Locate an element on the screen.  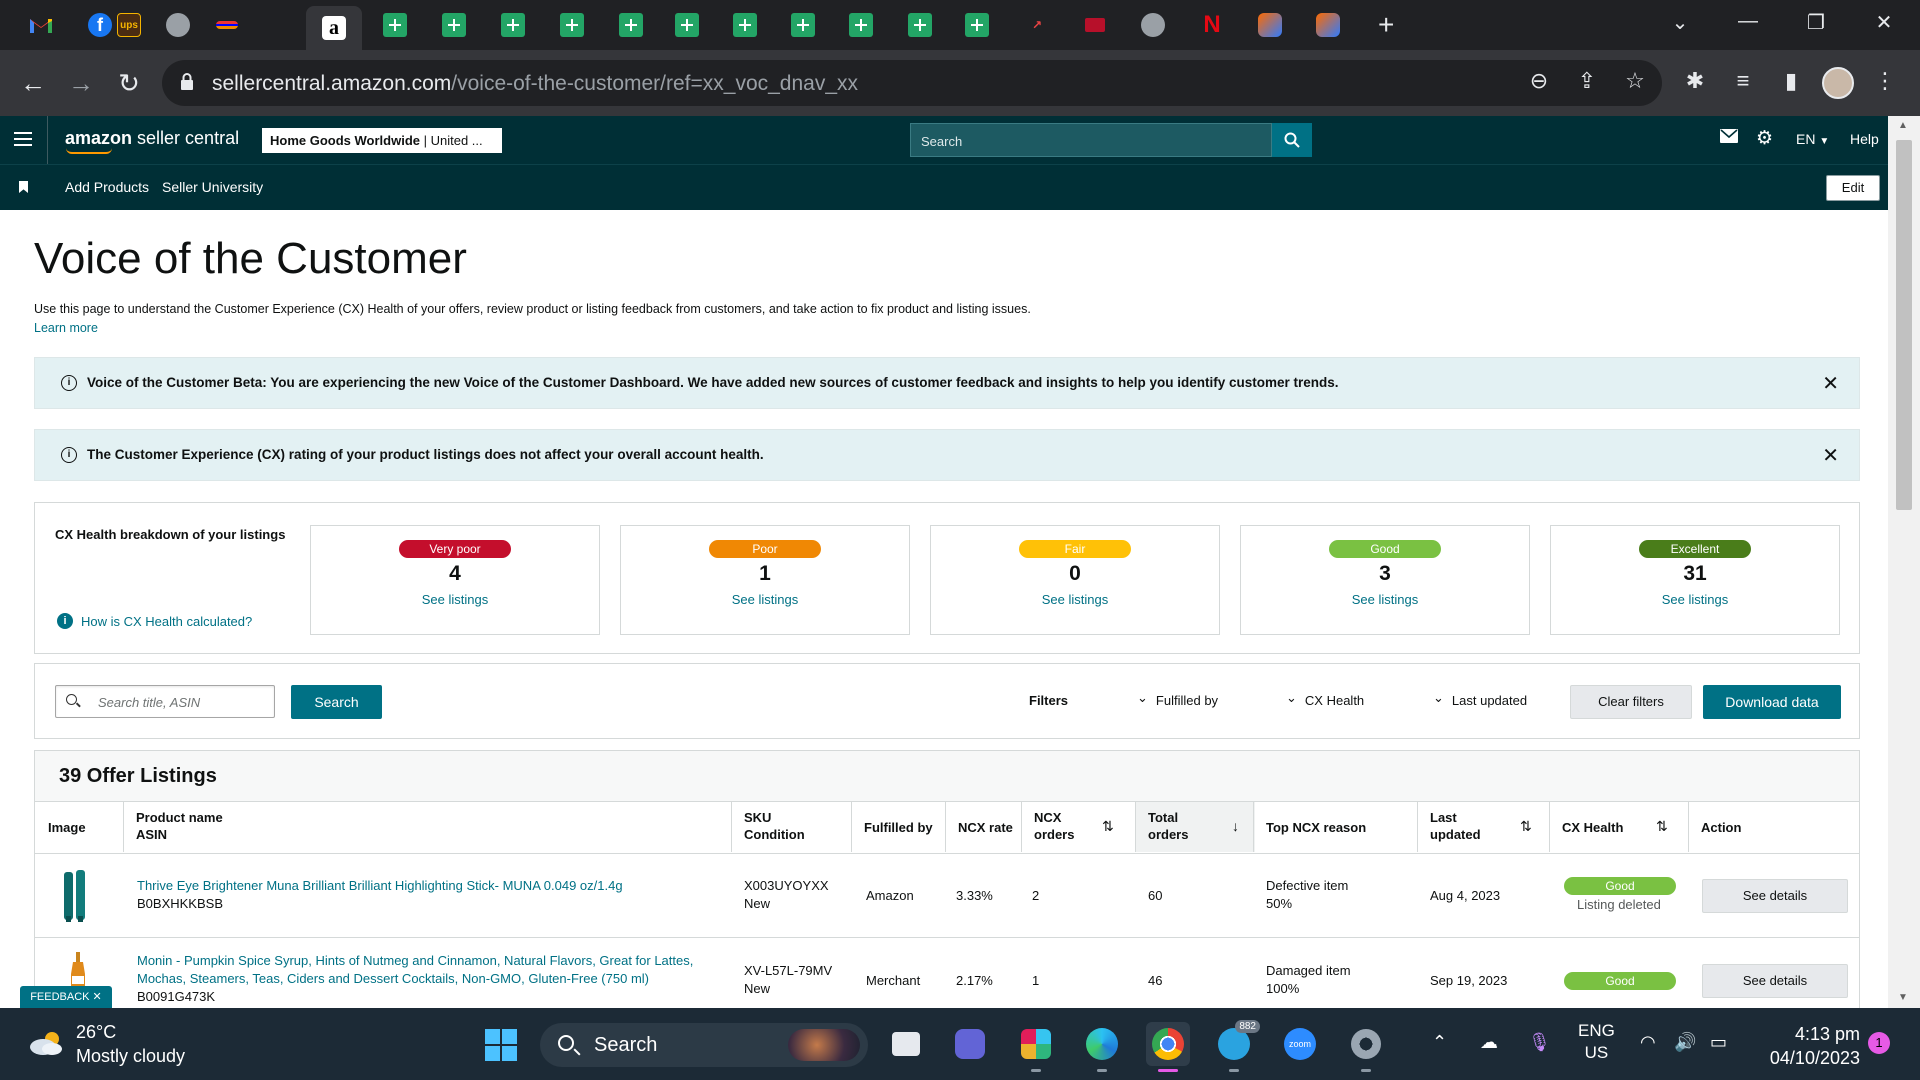
help-link: Help is located at coordinates (1864, 139).